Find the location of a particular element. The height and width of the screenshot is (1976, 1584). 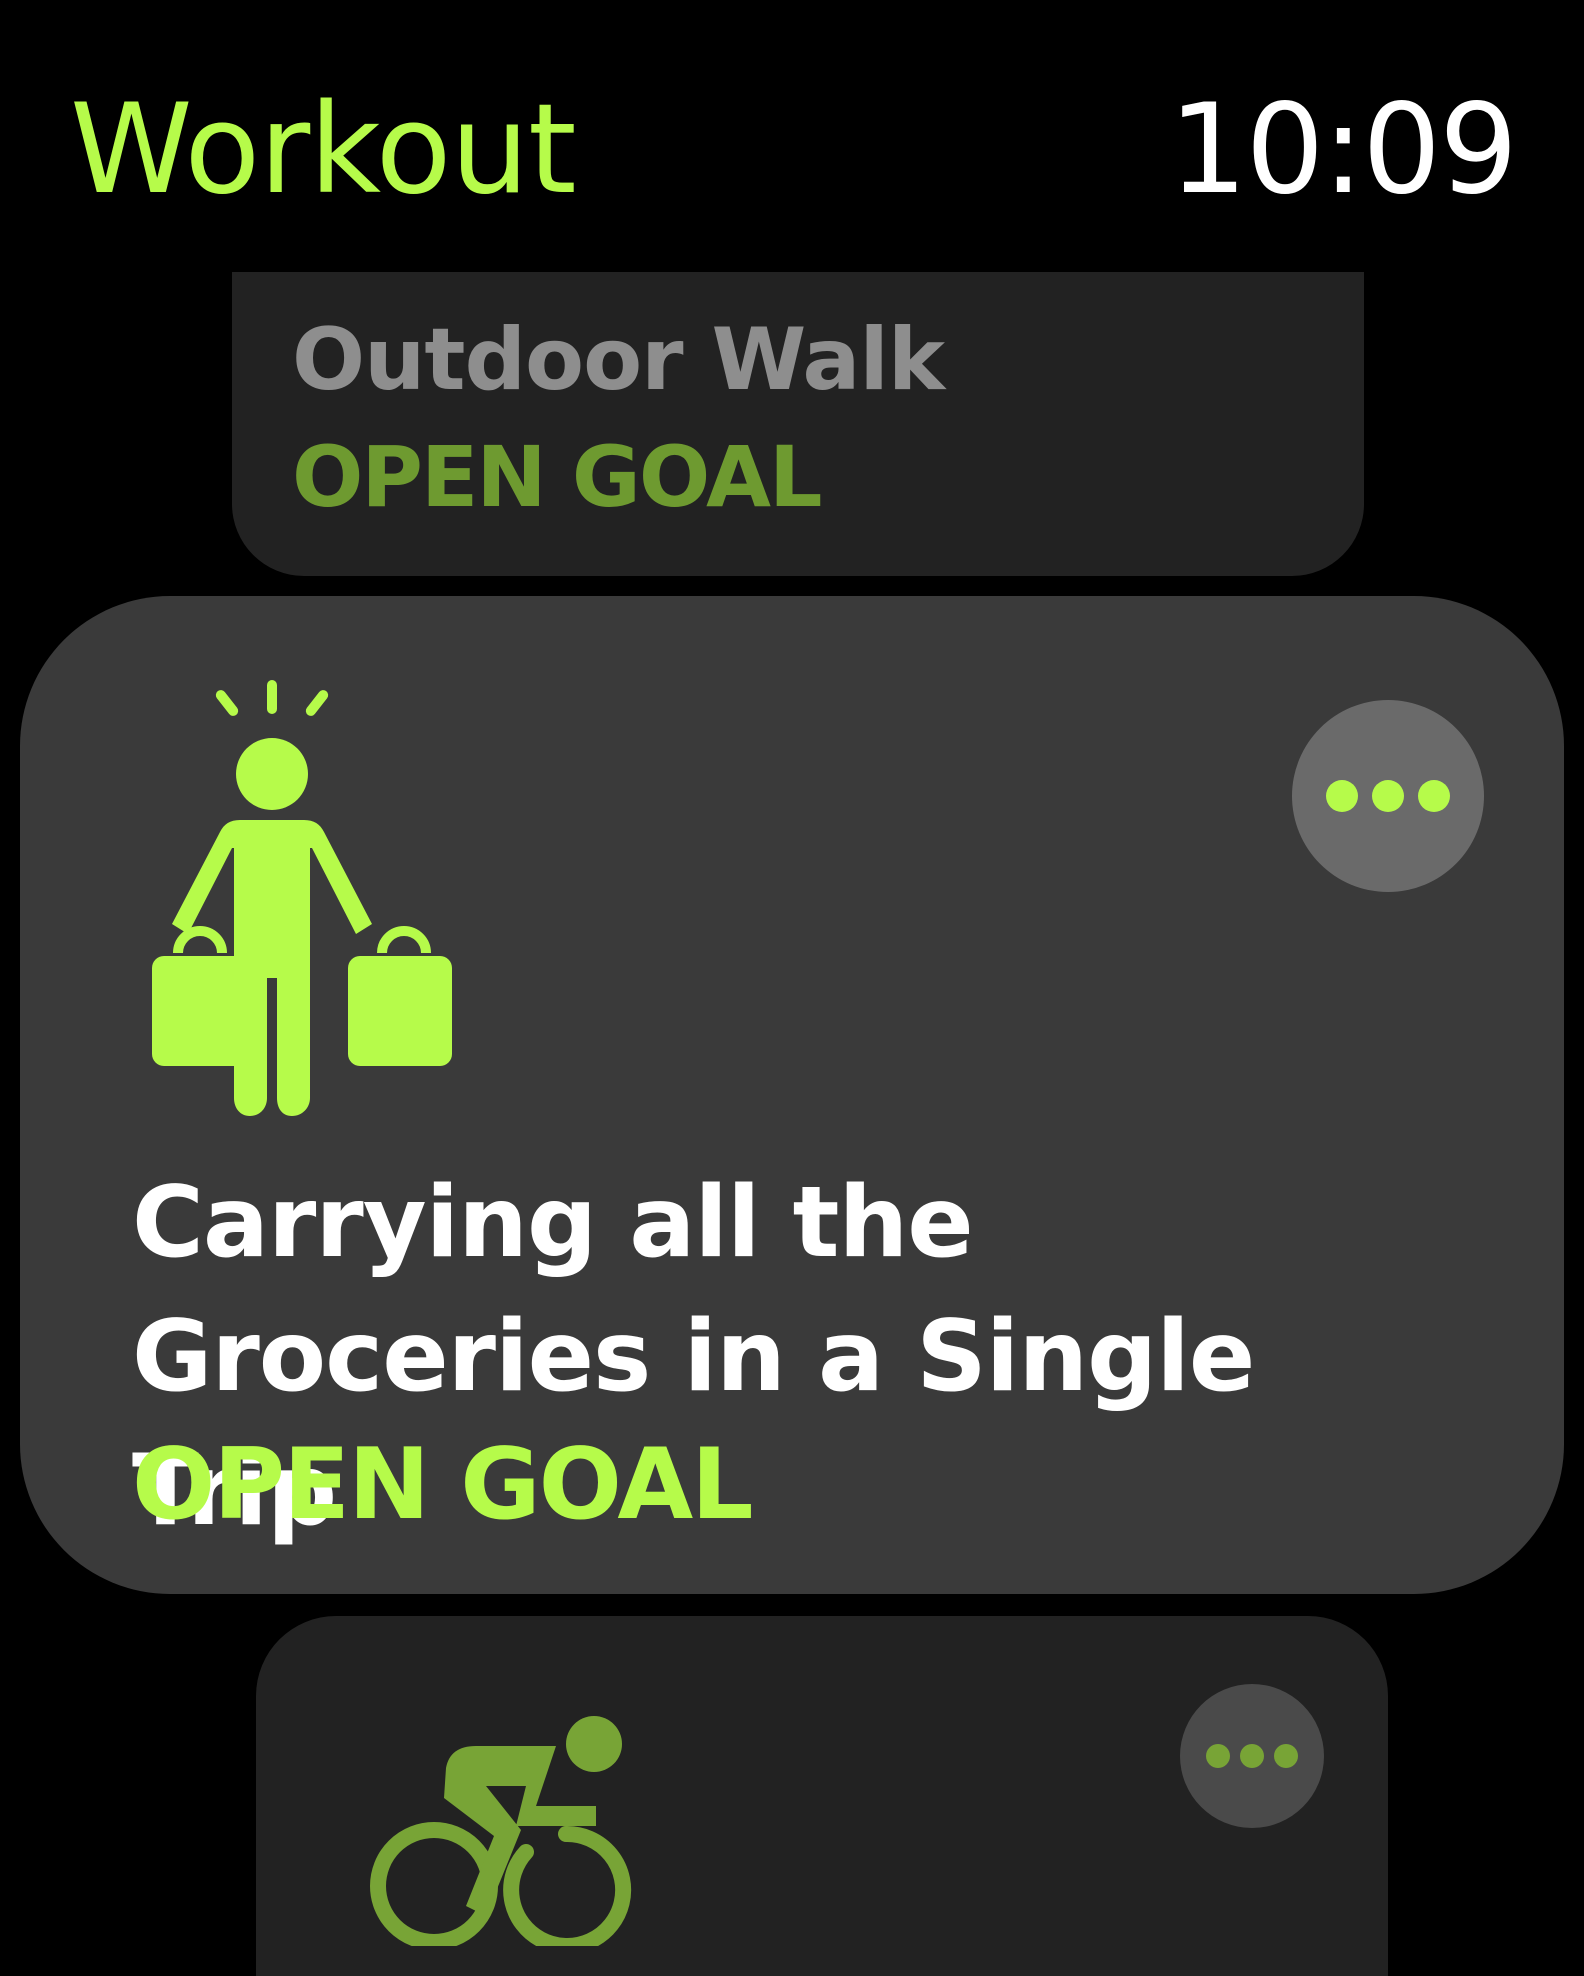

app-title: Workout is located at coordinates (323, 150).